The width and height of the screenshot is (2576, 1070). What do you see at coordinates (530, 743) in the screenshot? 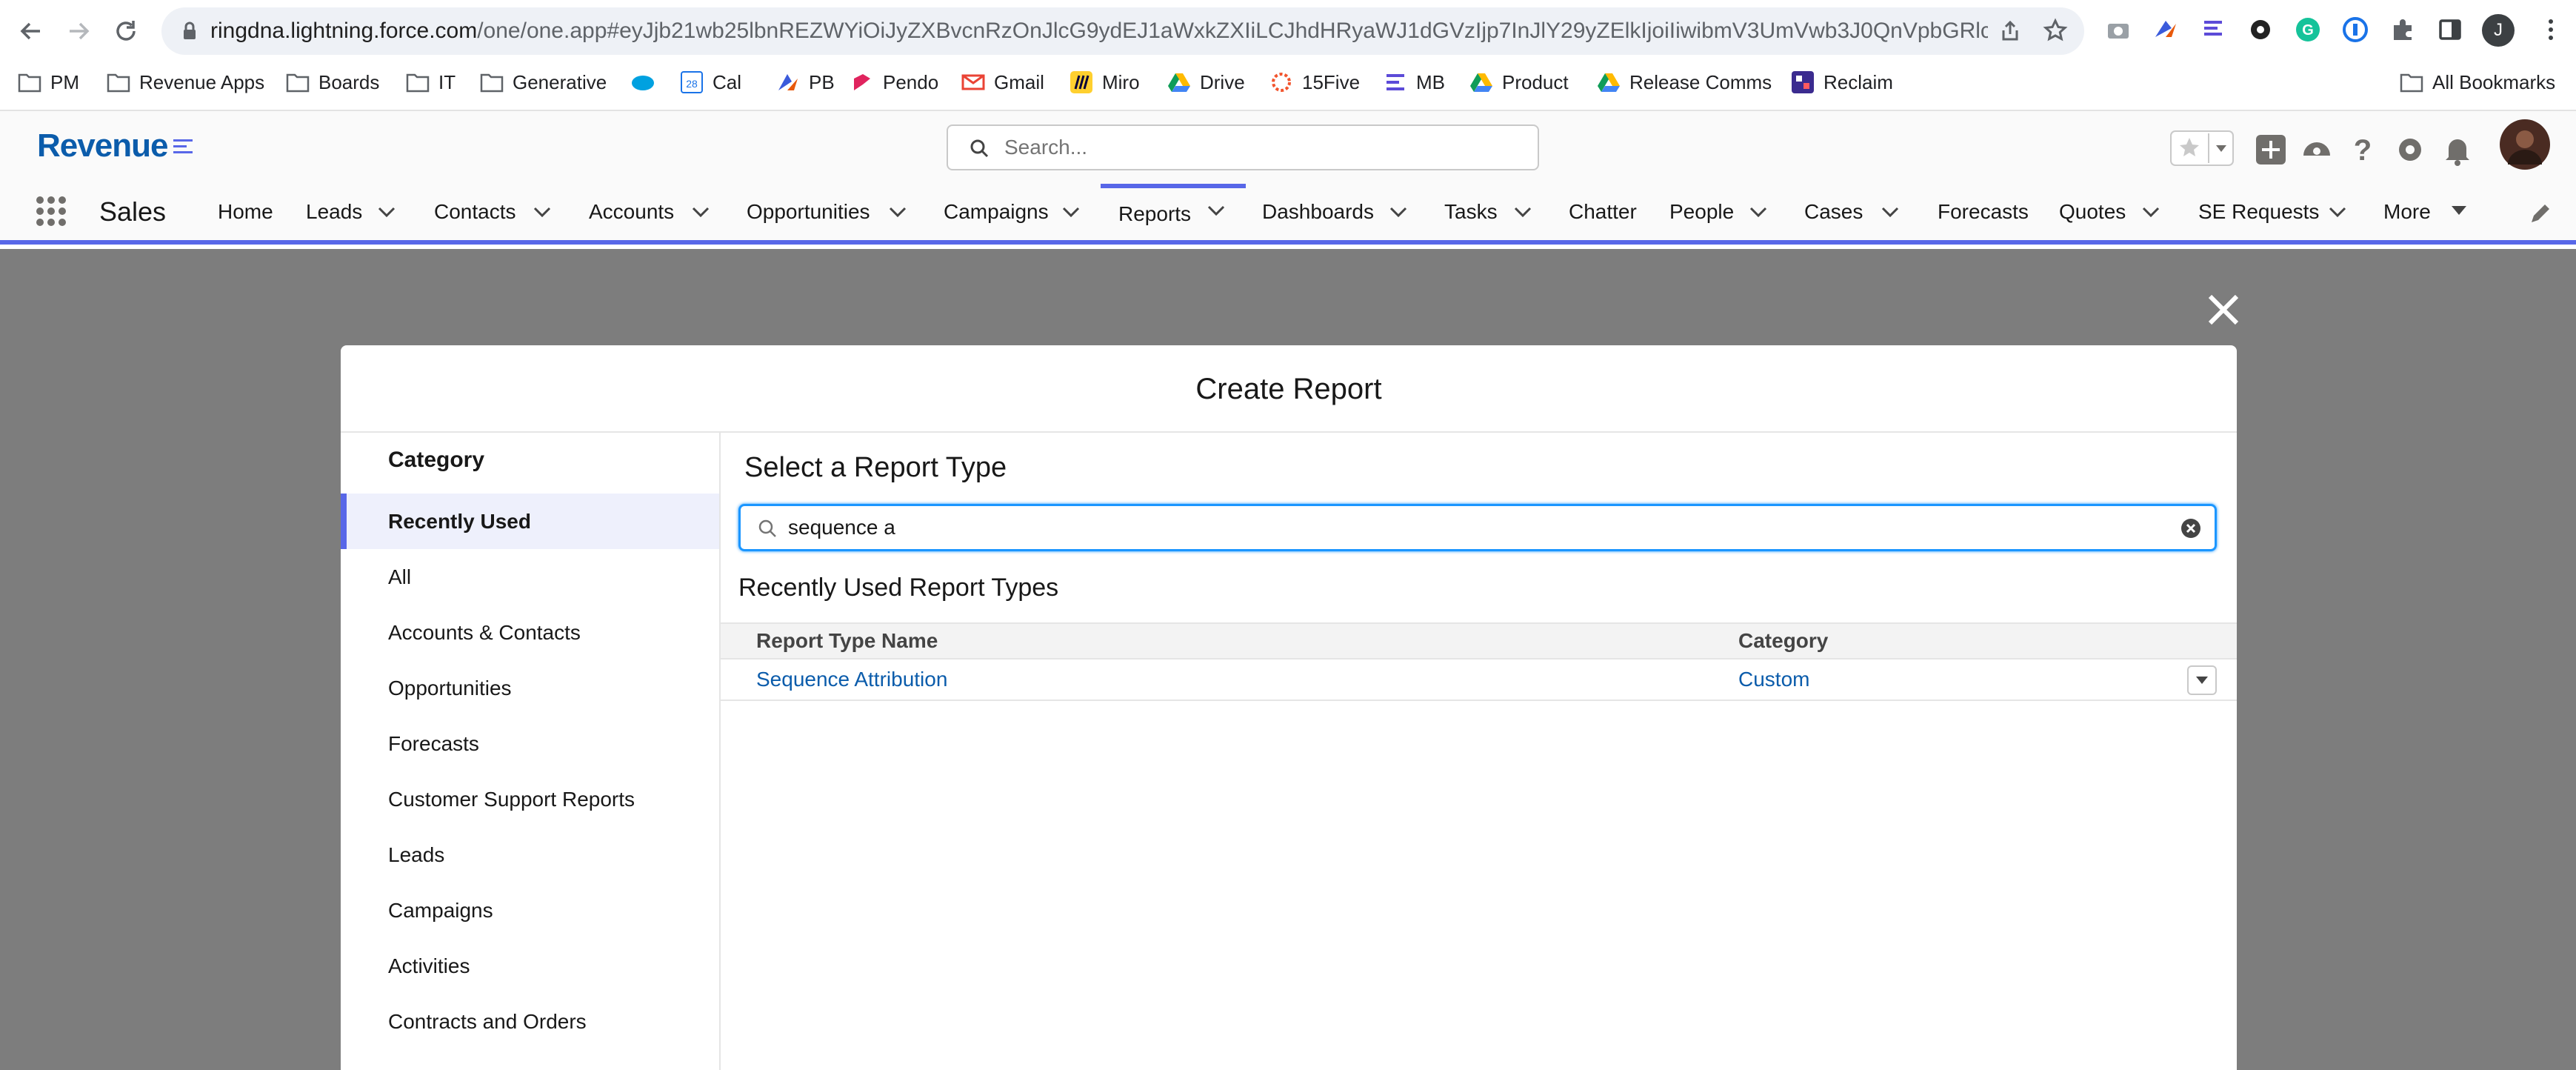
I see `category-forecasts: Forecasts` at bounding box center [530, 743].